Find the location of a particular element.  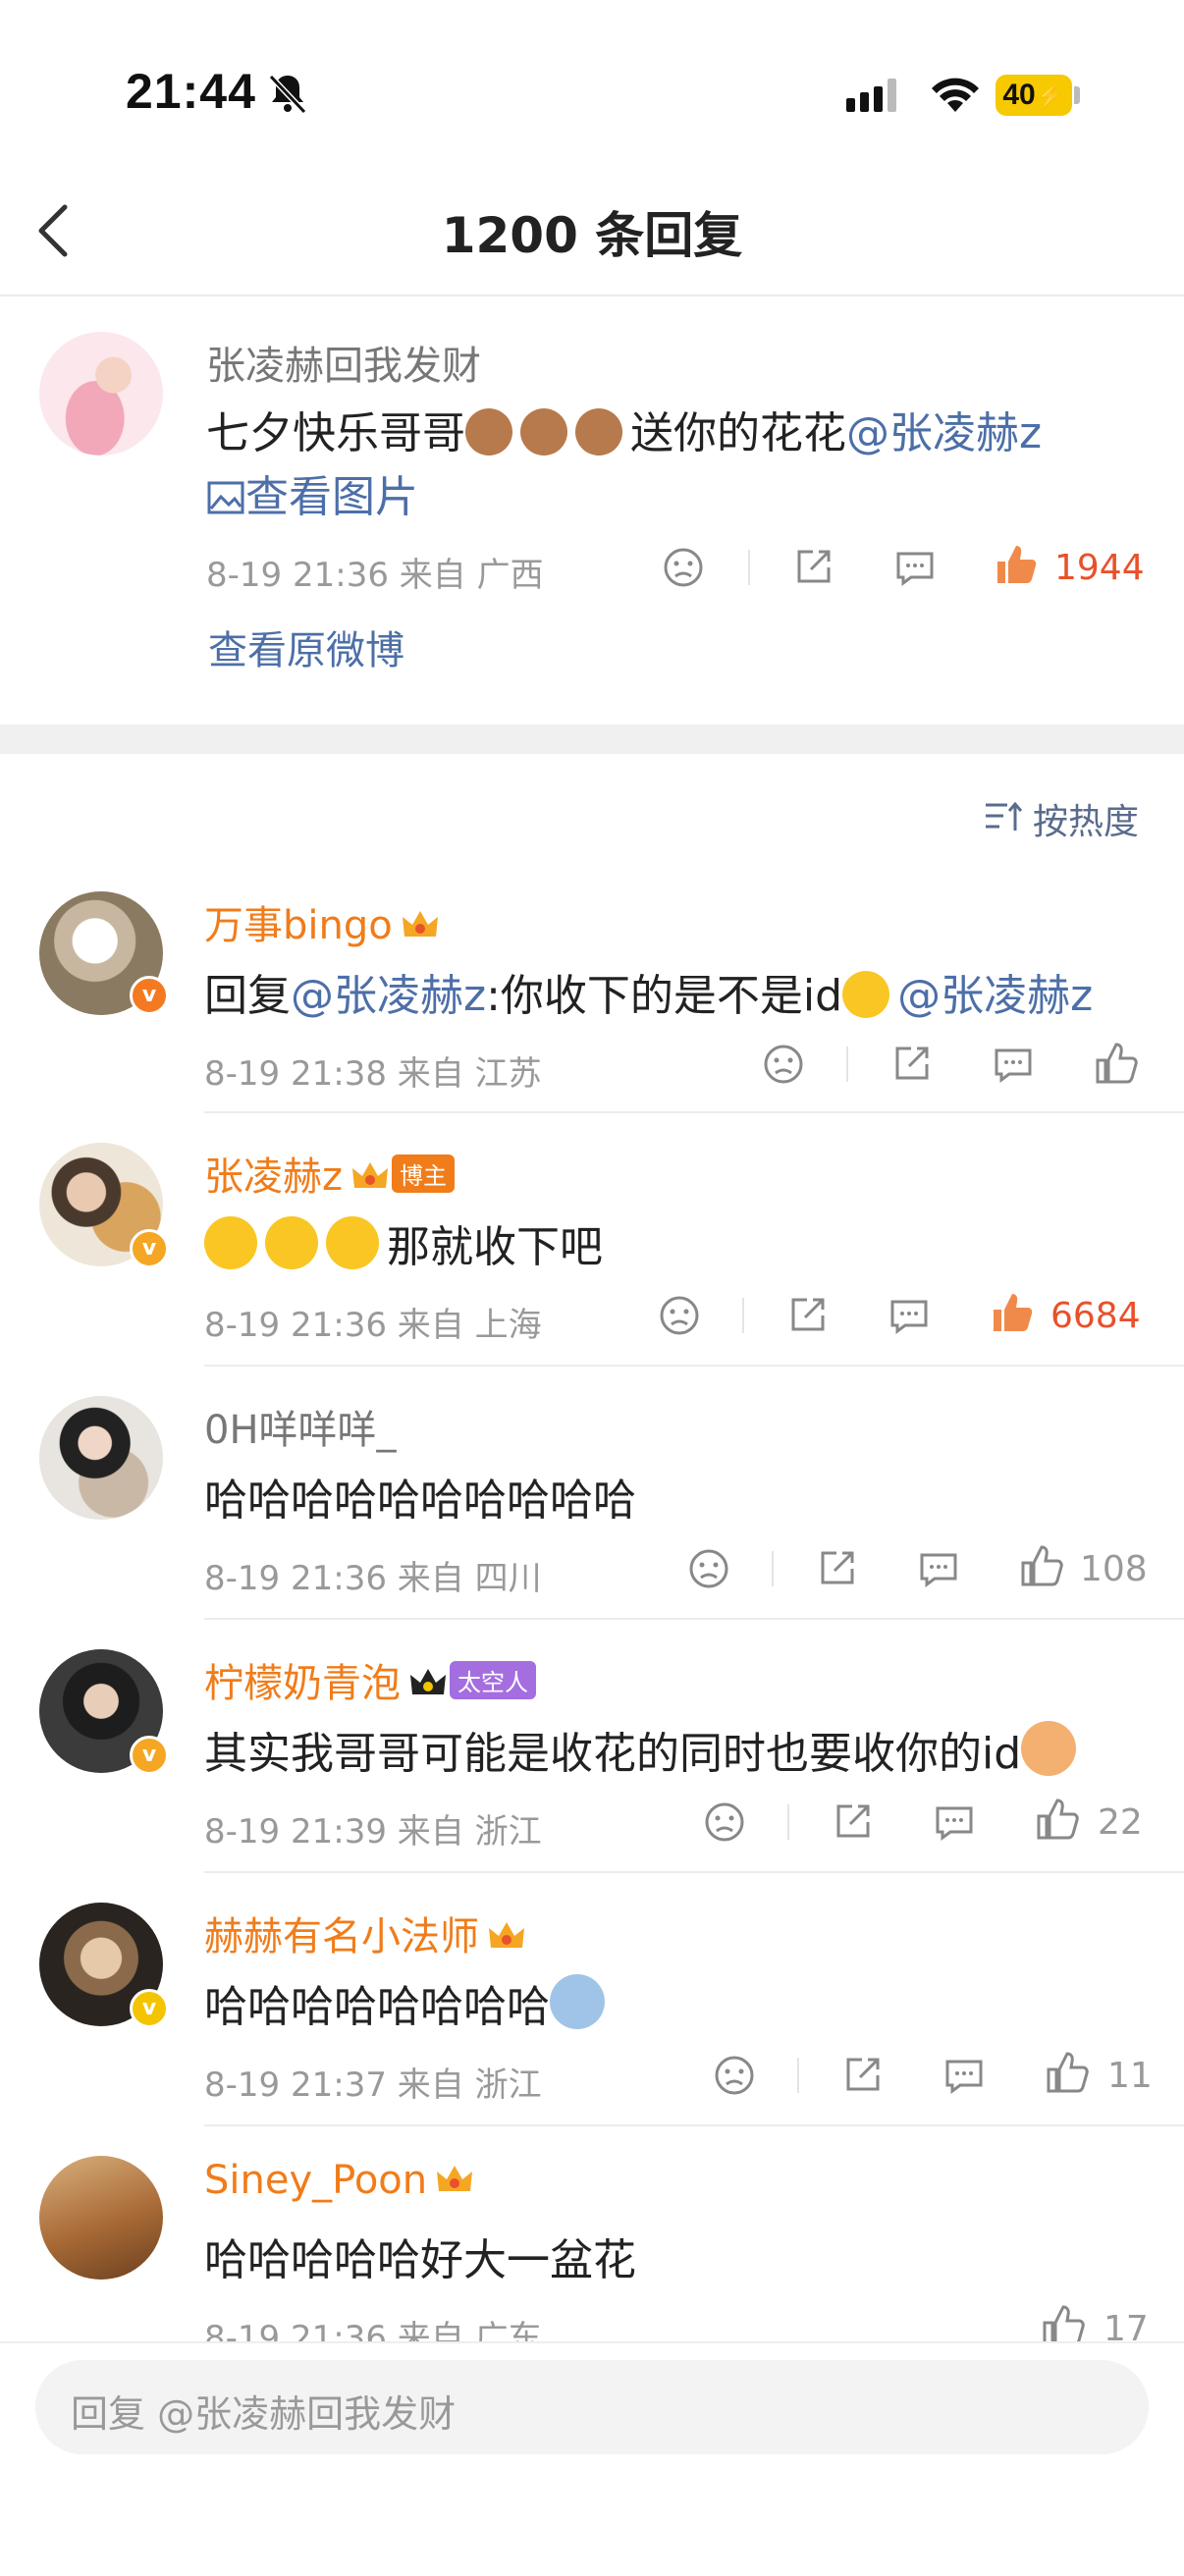

comment-meta: 8-19 21:36 来自 四川 is located at coordinates (373, 1578).